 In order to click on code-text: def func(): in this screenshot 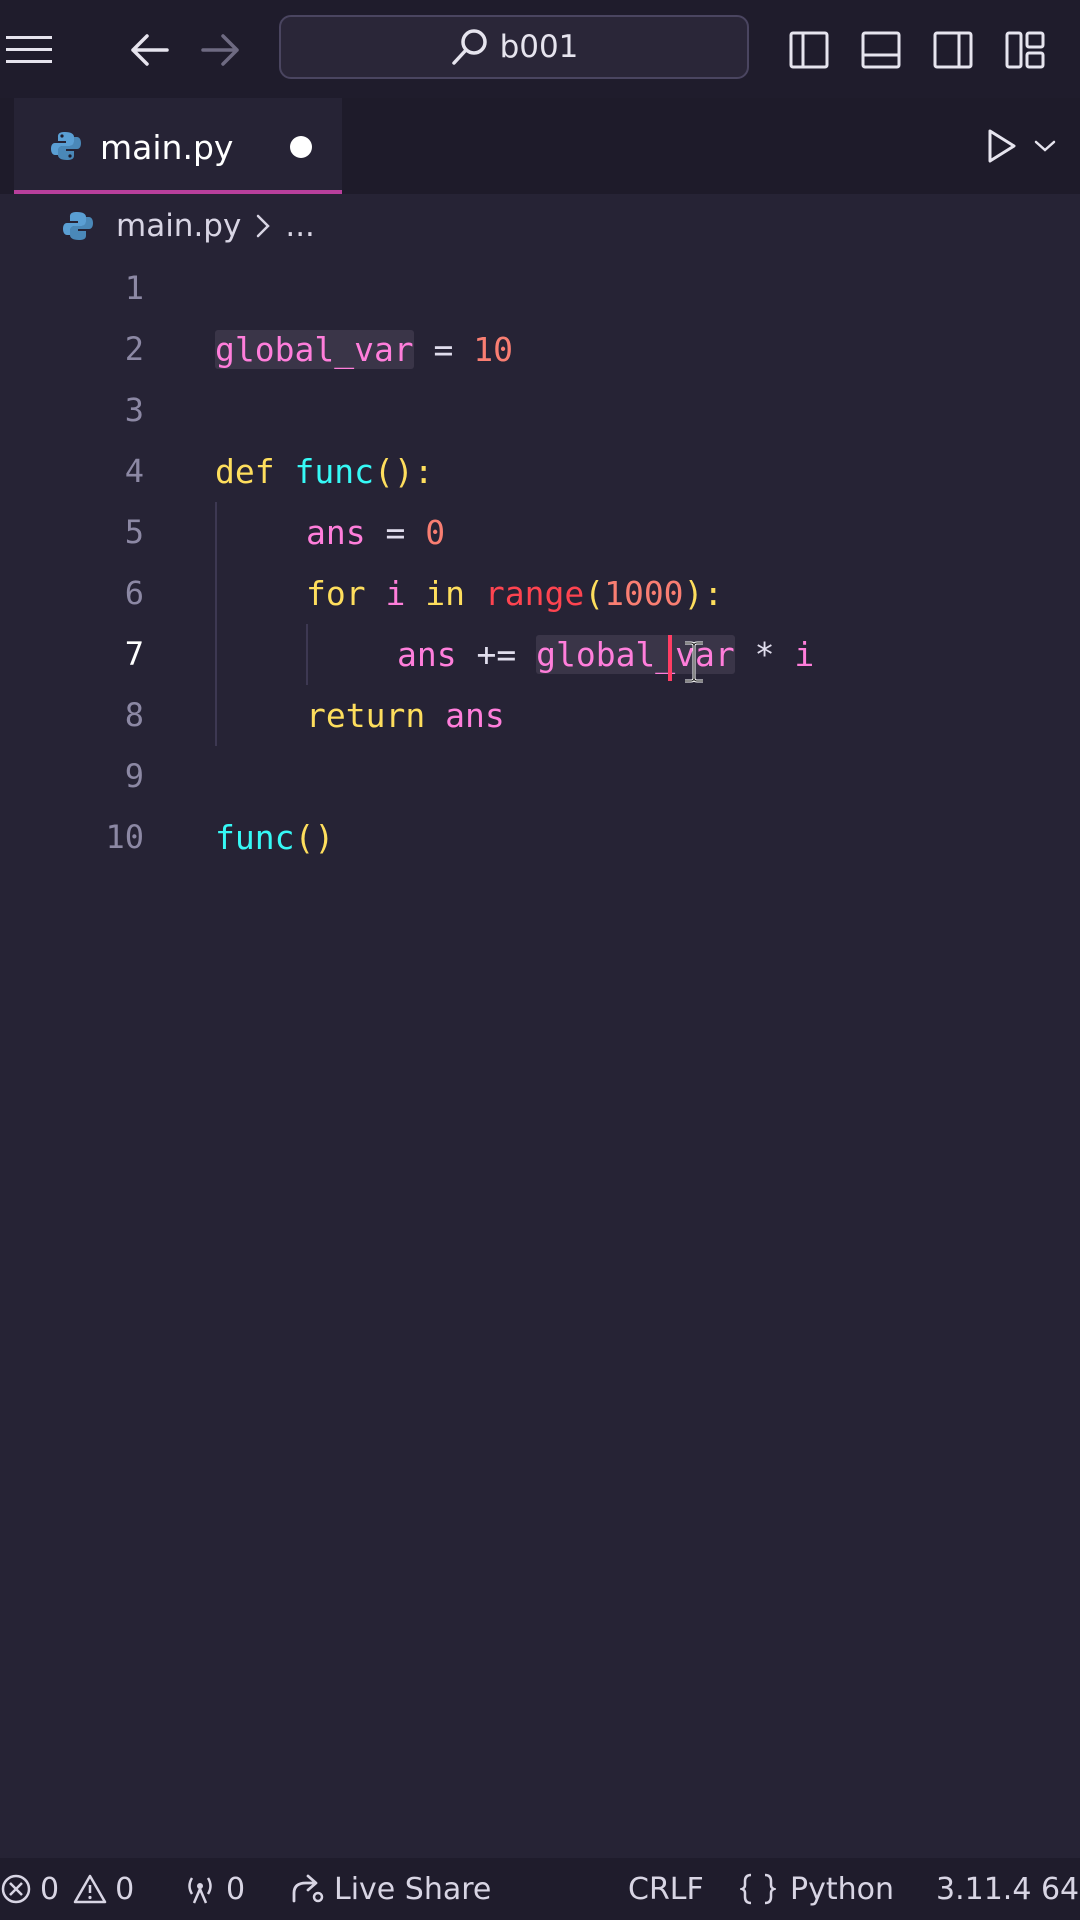, I will do `click(324, 471)`.